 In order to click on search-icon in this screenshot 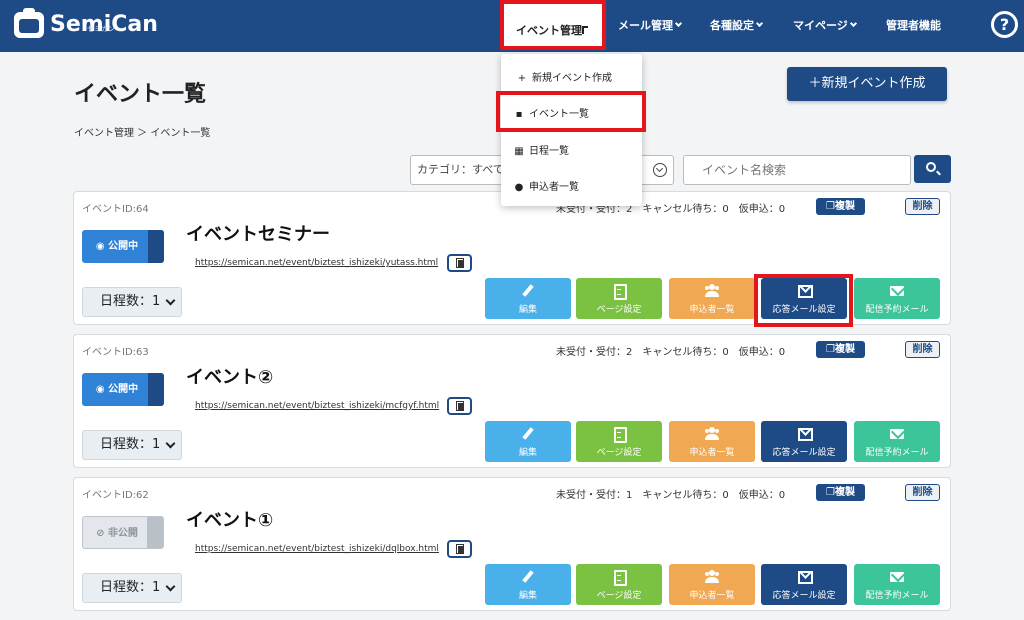, I will do `click(931, 167)`.